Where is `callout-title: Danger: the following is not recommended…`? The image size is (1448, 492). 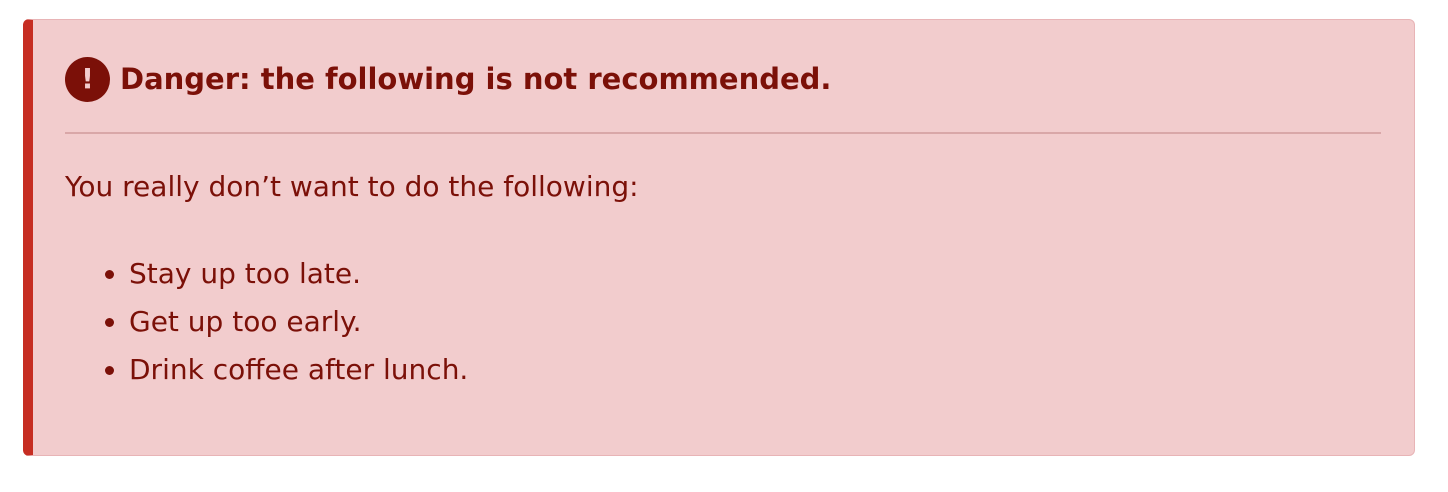
callout-title: Danger: the following is not recommended… is located at coordinates (476, 79).